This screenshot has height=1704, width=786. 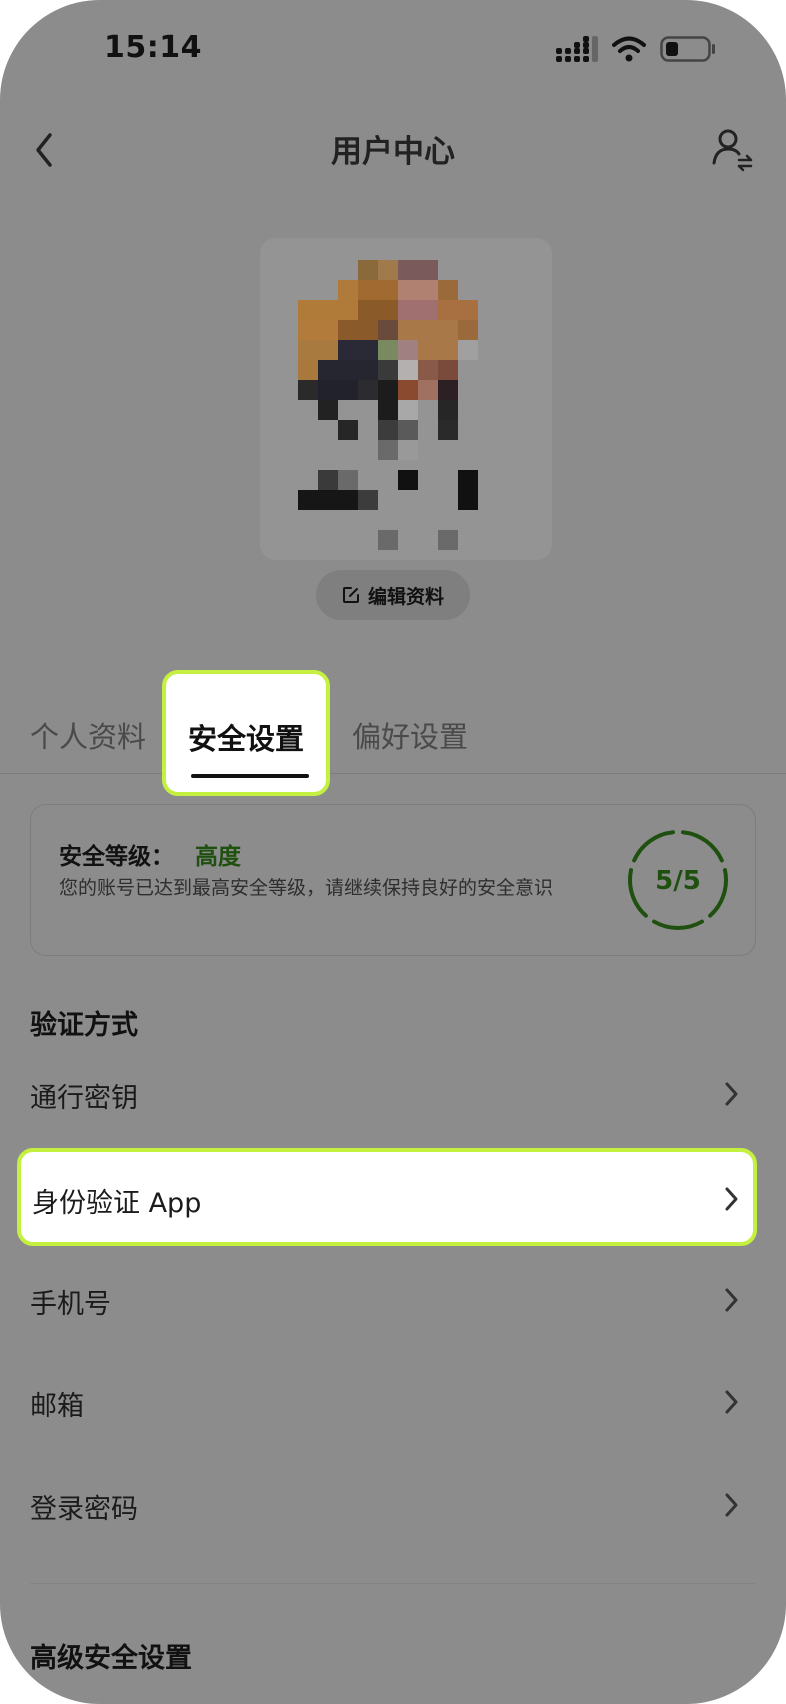 I want to click on tab-preferences: 偏好设置, so click(x=410, y=735).